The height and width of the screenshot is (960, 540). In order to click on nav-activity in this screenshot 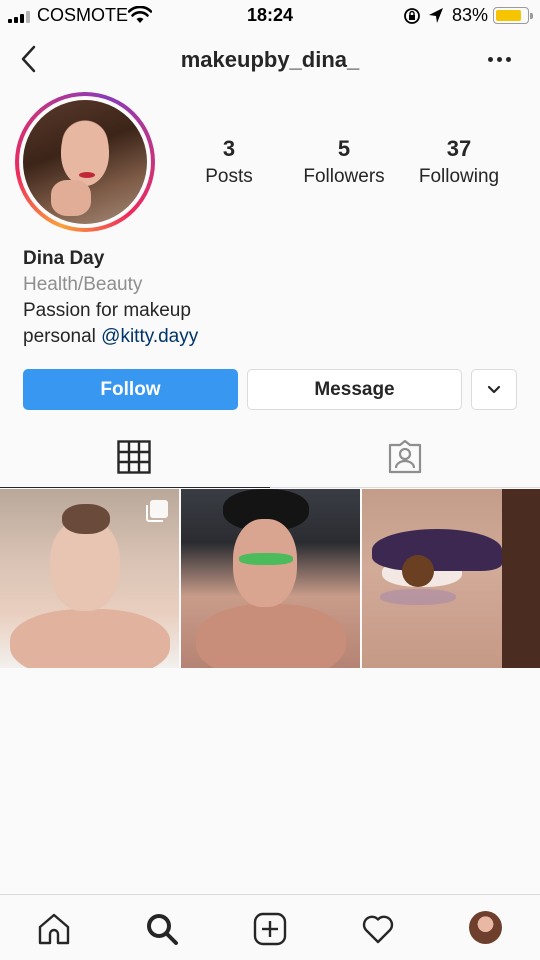, I will do `click(378, 927)`.